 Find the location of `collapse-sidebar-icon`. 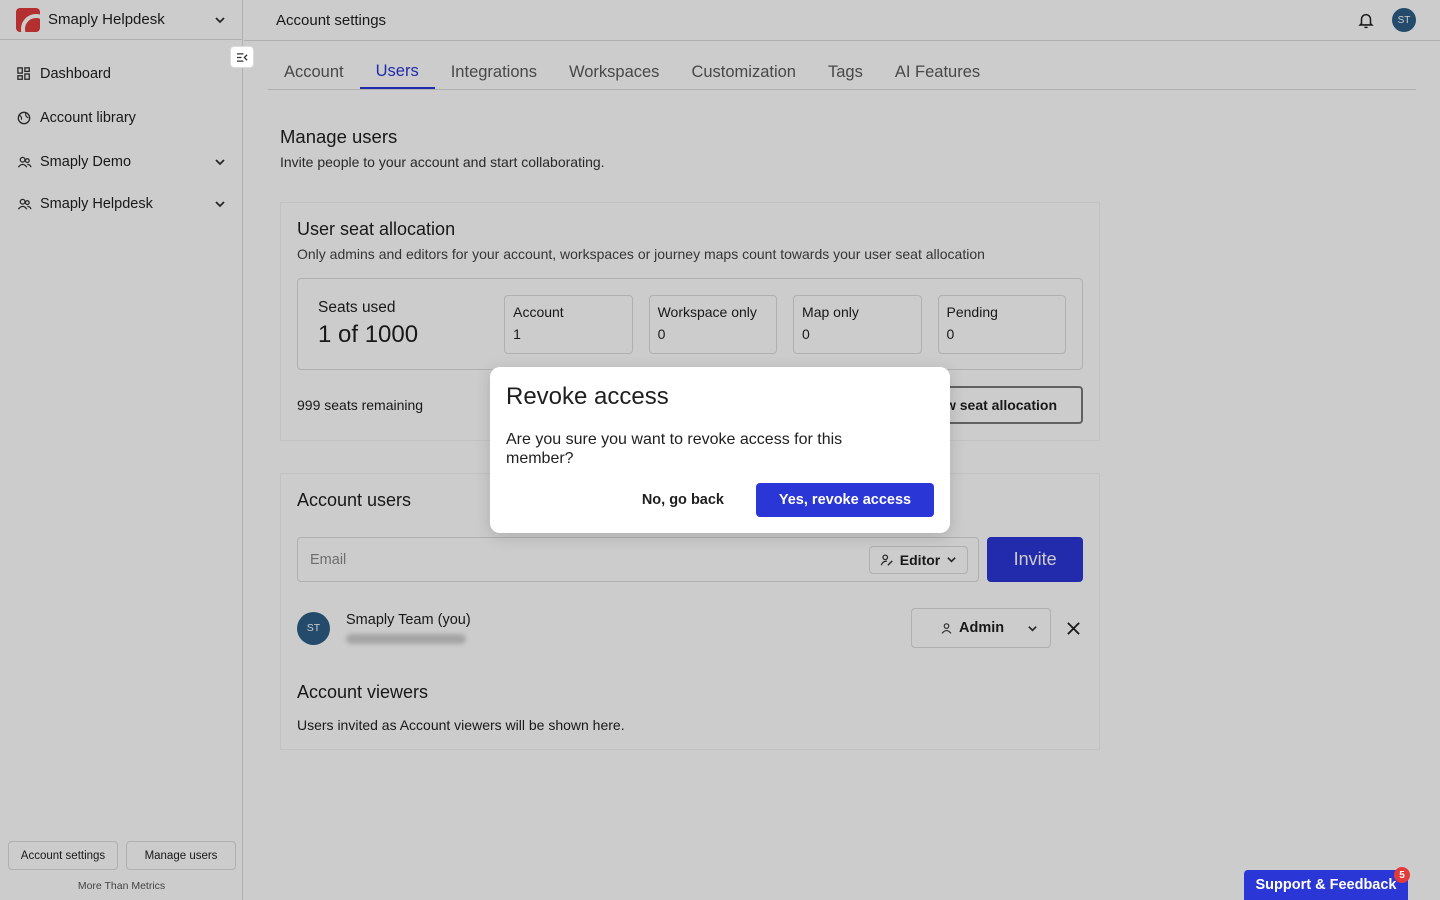

collapse-sidebar-icon is located at coordinates (242, 57).